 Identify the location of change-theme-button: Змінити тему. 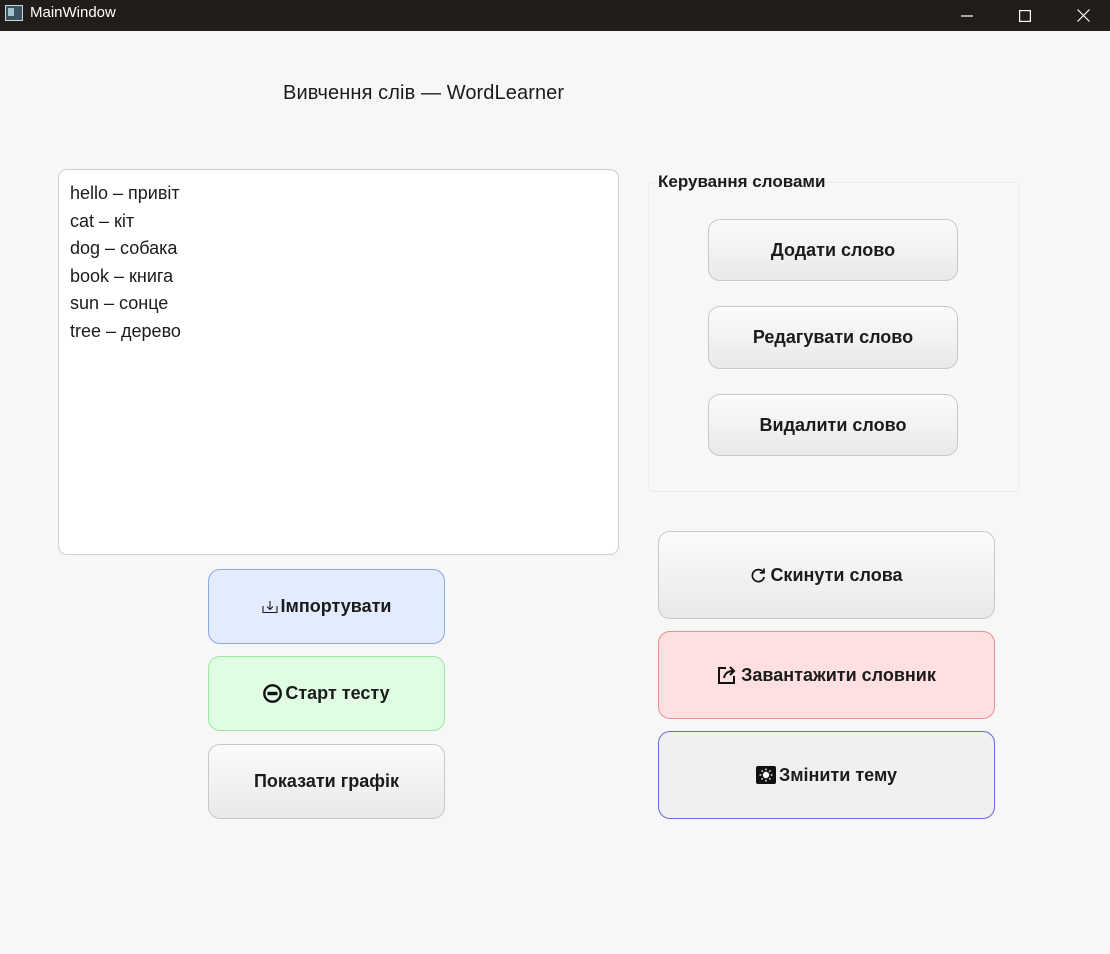
(826, 775).